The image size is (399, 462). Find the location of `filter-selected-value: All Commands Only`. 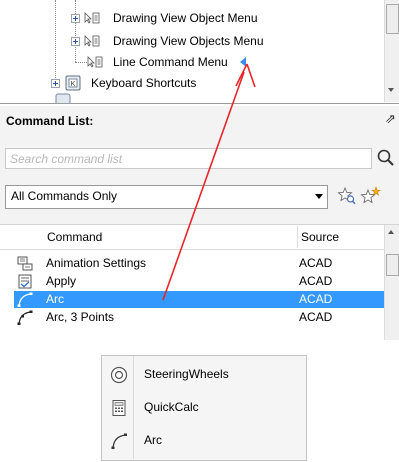

filter-selected-value: All Commands Only is located at coordinates (64, 196).